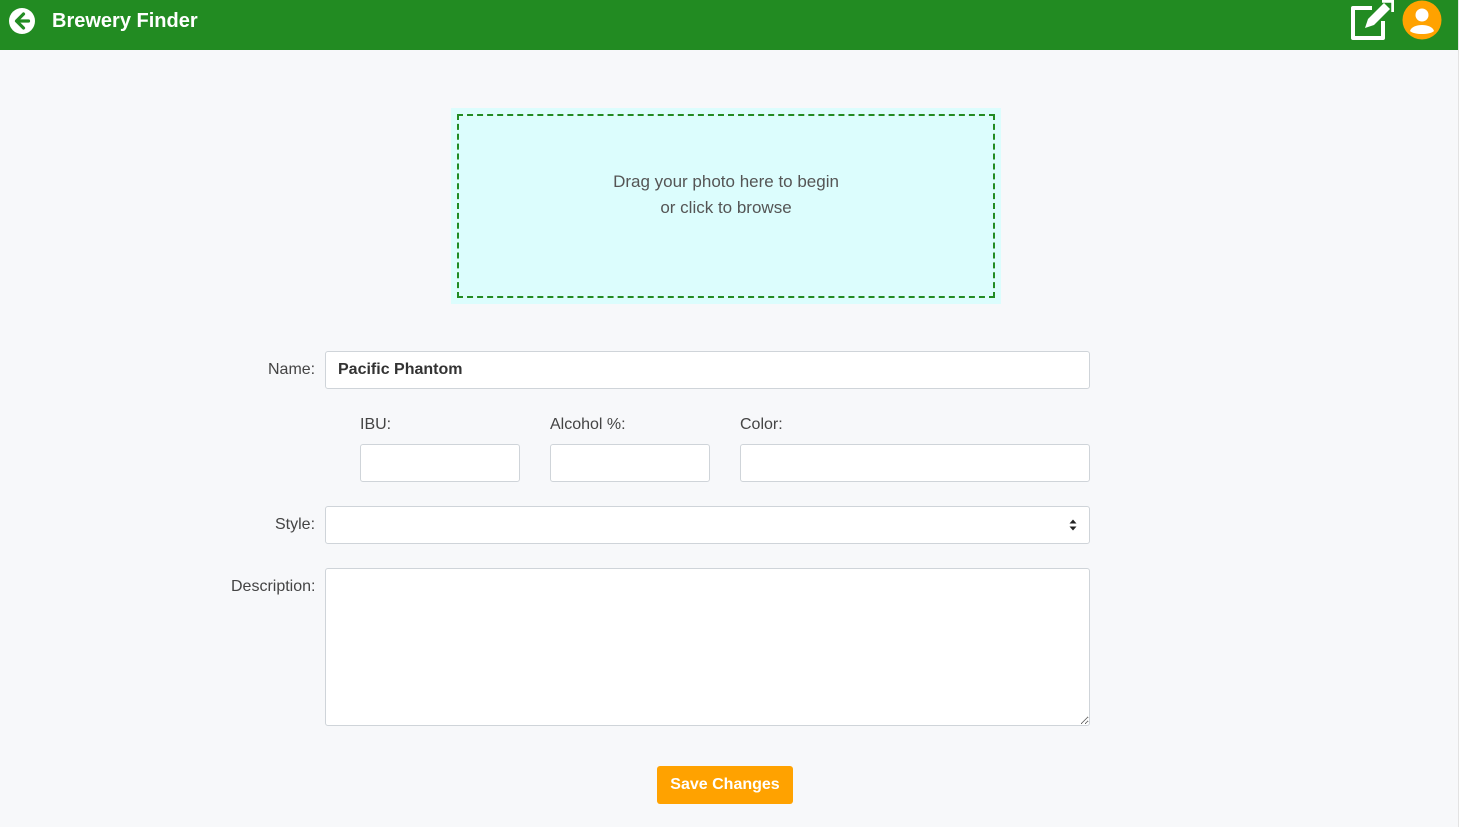  I want to click on save-changes-button: Save Changes, so click(725, 785).